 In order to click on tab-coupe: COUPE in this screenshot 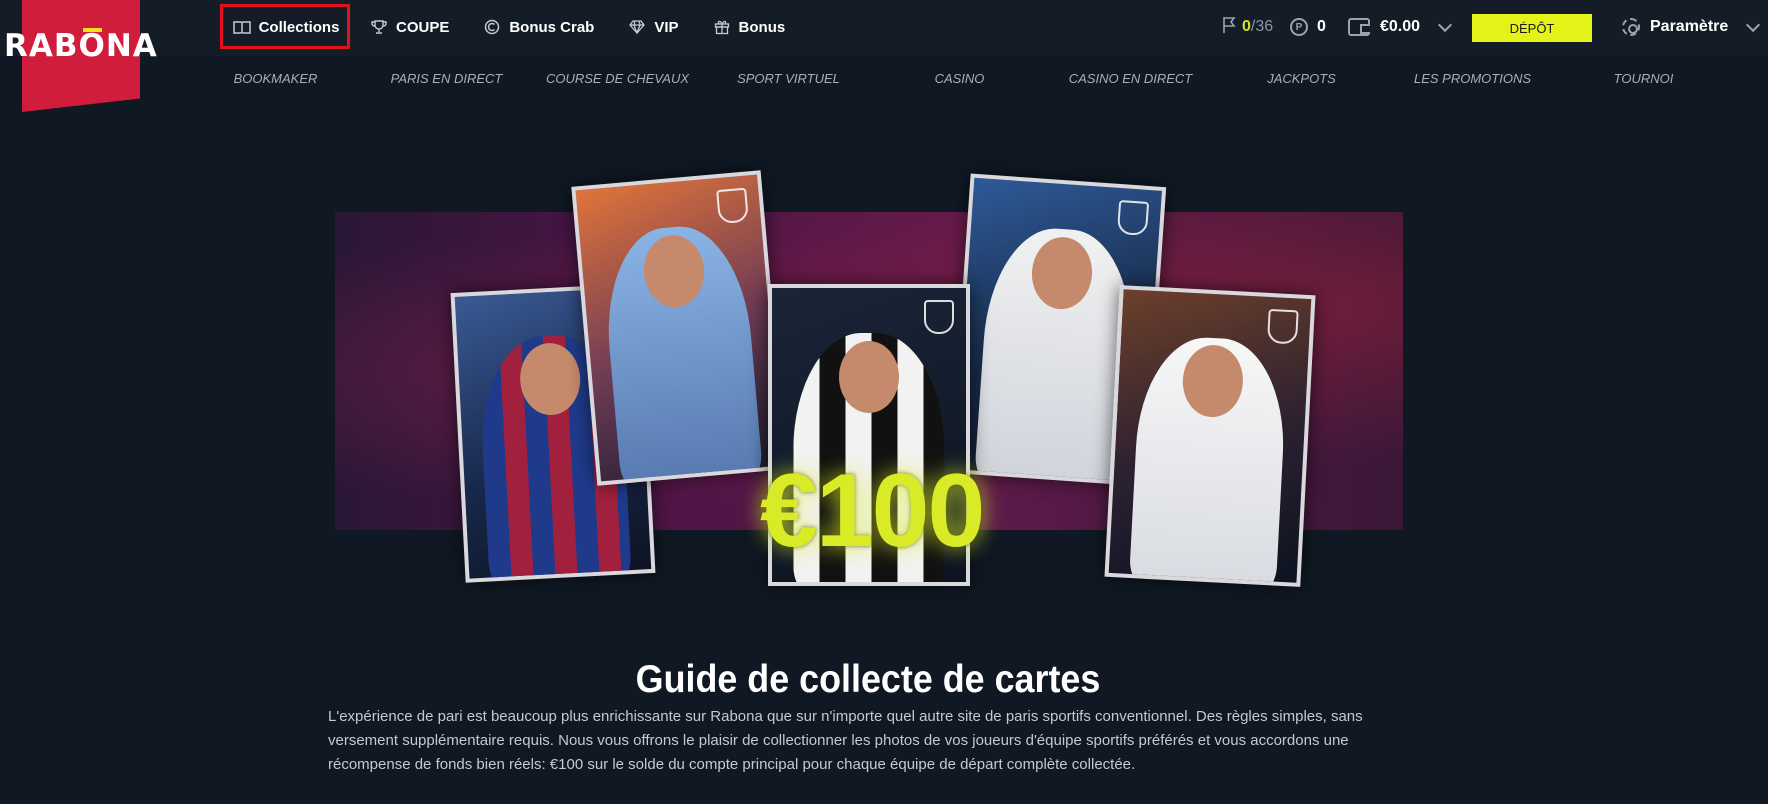, I will do `click(409, 27)`.